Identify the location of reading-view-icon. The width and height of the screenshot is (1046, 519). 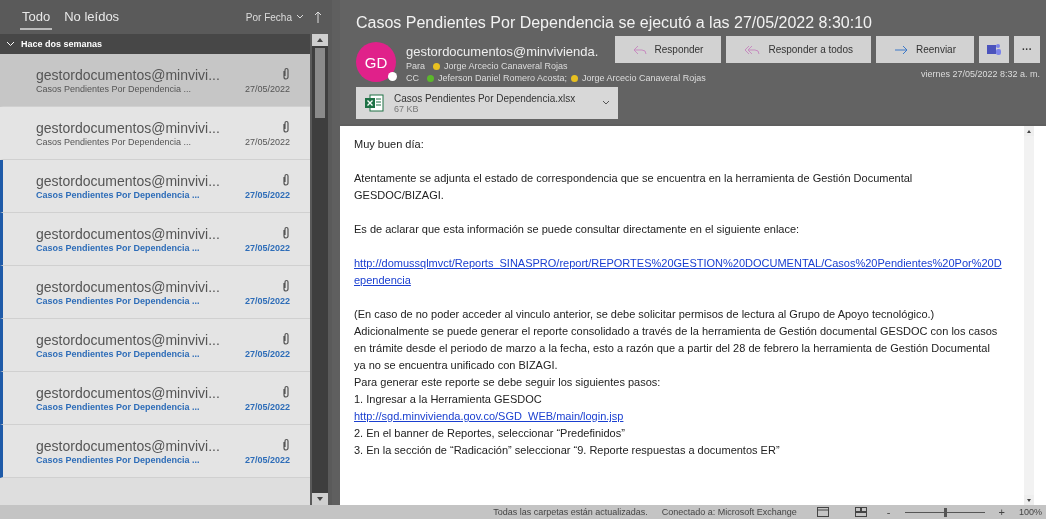
(860, 512).